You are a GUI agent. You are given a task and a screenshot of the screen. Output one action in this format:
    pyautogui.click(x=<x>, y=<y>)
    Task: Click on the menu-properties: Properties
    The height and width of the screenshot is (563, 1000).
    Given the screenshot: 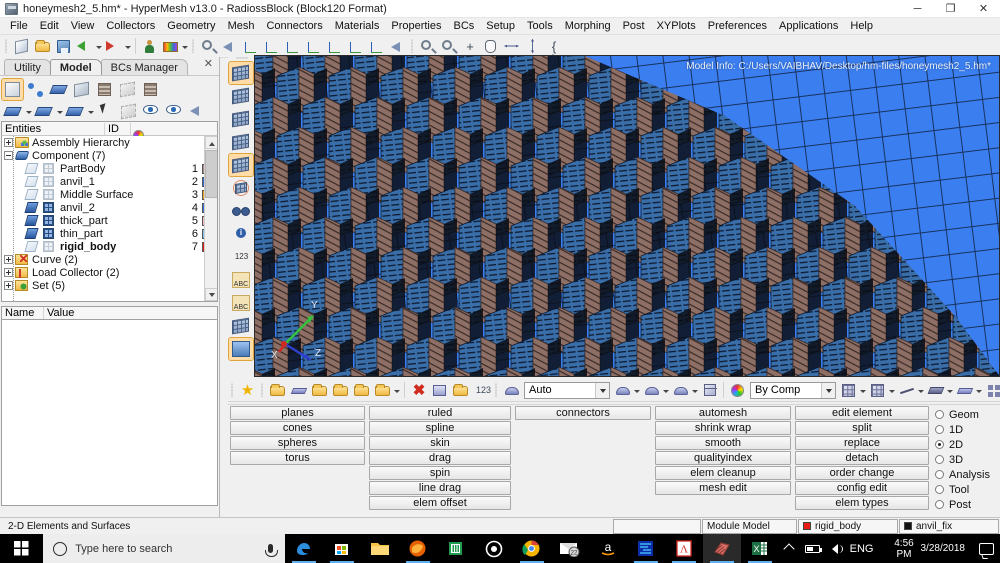 What is the action you would take?
    pyautogui.click(x=416, y=26)
    